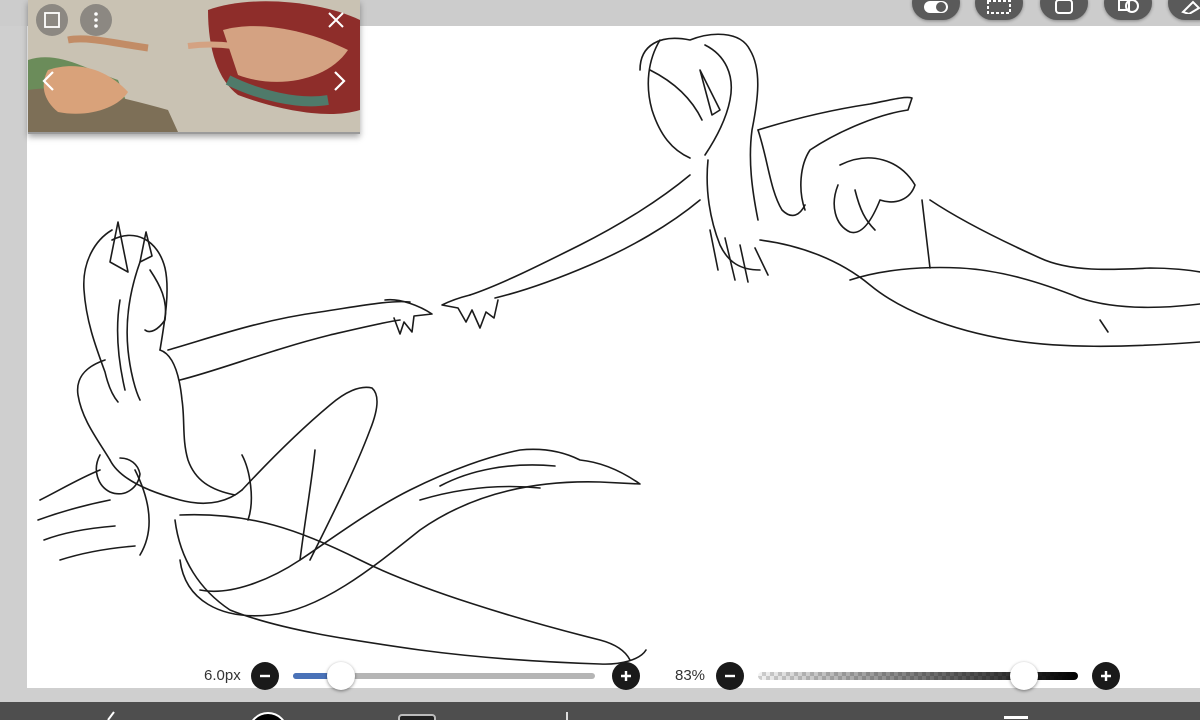 The height and width of the screenshot is (720, 1200). I want to click on selection-tool-button, so click(999, 10).